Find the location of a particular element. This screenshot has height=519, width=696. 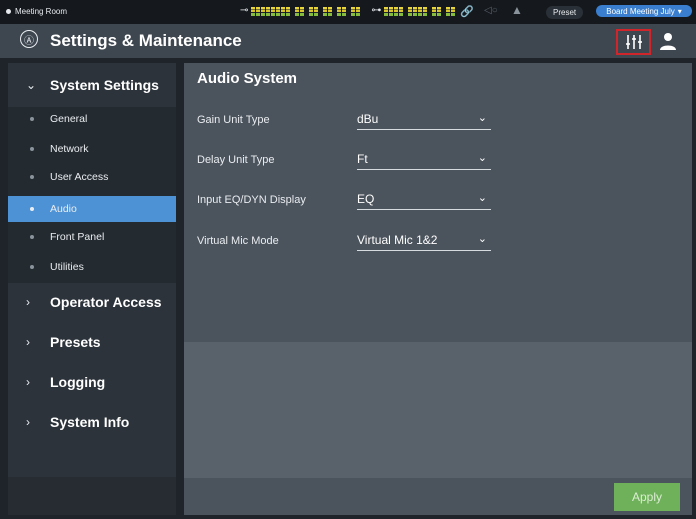

brand-logo-icon: Ⓐ is located at coordinates (29, 39).